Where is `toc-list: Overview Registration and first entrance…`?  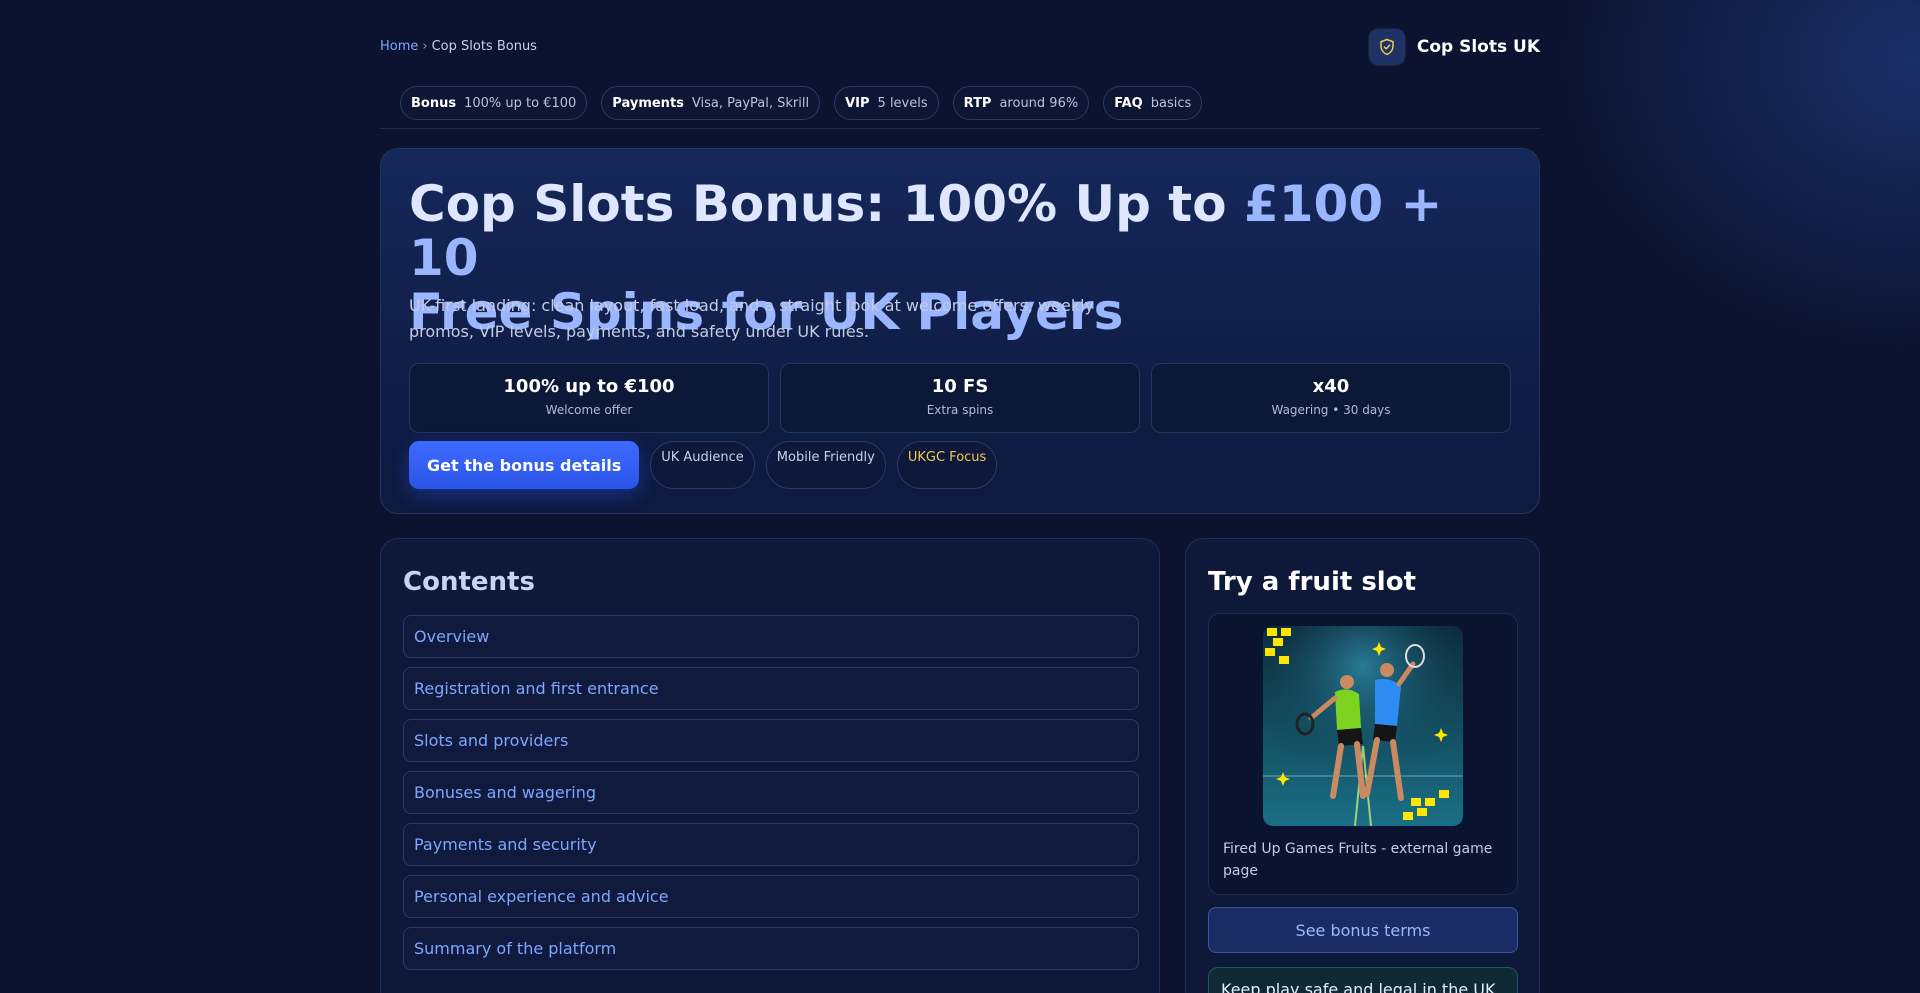 toc-list: Overview Registration and first entrance… is located at coordinates (771, 797).